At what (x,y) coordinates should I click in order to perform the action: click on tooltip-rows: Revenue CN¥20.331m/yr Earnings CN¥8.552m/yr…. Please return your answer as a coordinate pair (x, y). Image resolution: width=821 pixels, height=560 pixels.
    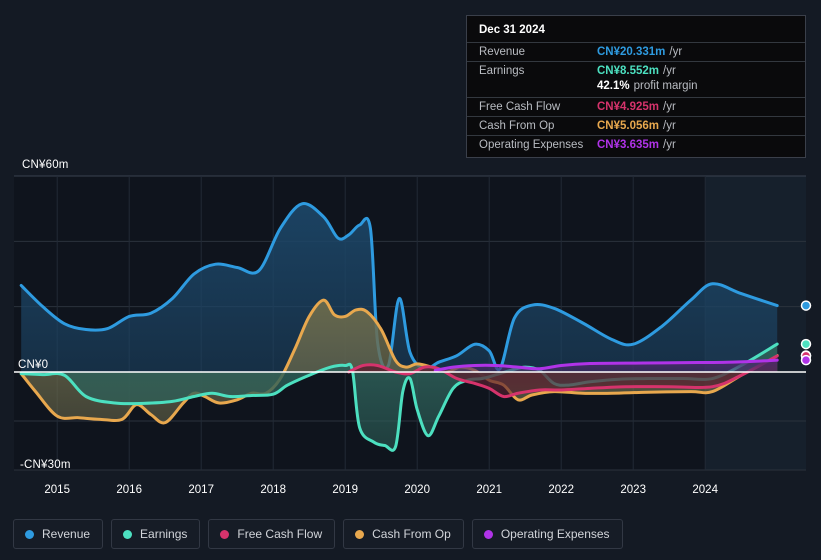
    Looking at the image, I should click on (636, 98).